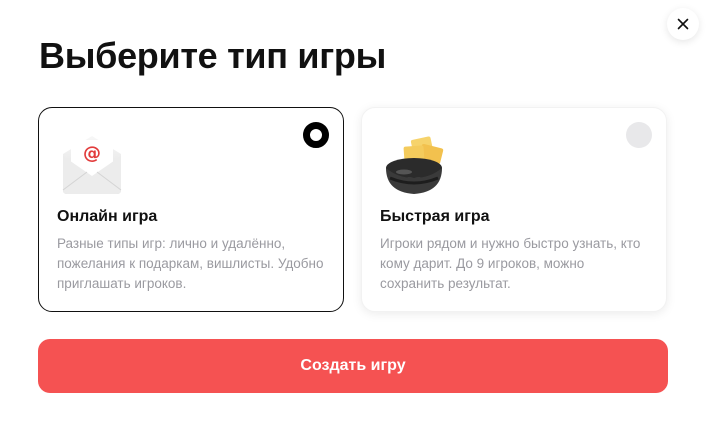 This screenshot has width=707, height=434. I want to click on radio-quick, so click(639, 135).